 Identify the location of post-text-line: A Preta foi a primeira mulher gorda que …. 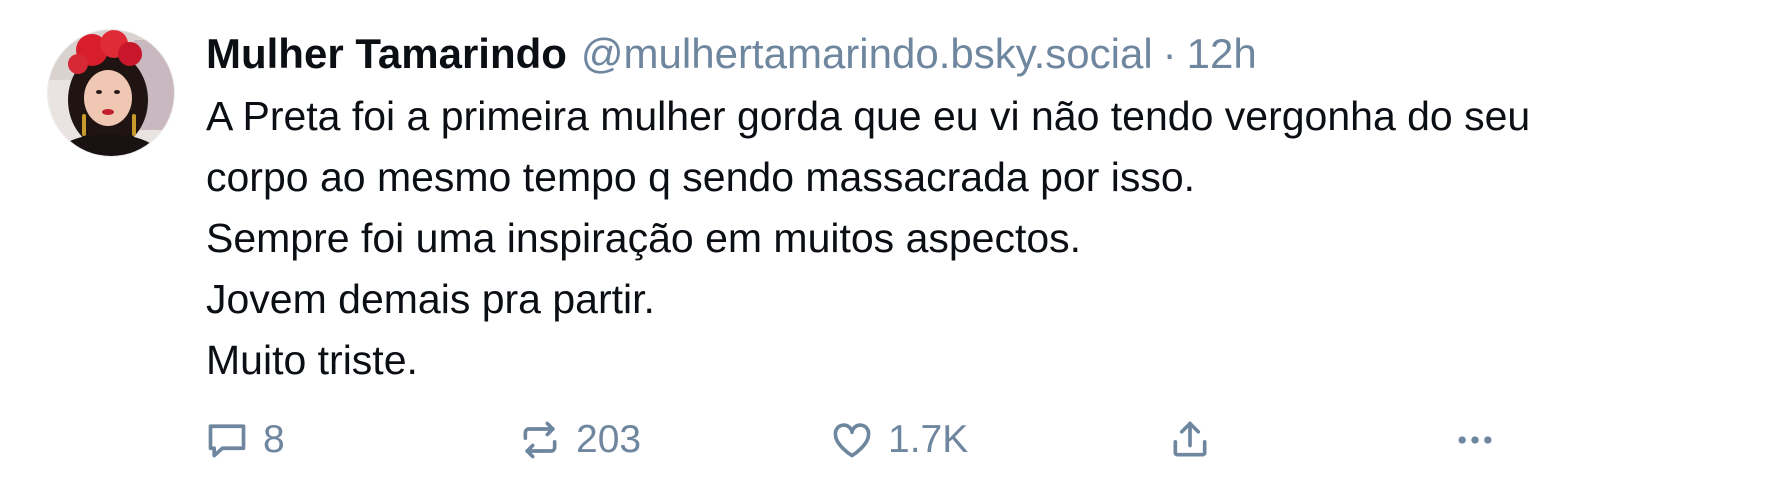
(868, 116).